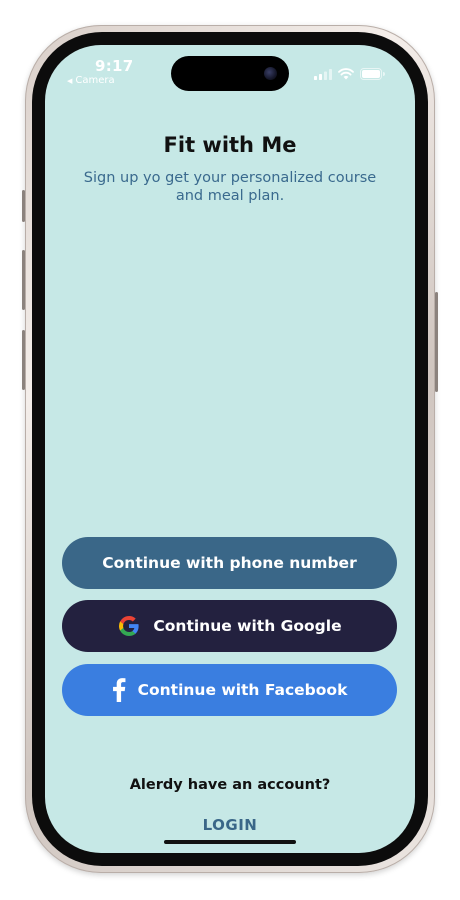  I want to click on home-indicator, so click(230, 842).